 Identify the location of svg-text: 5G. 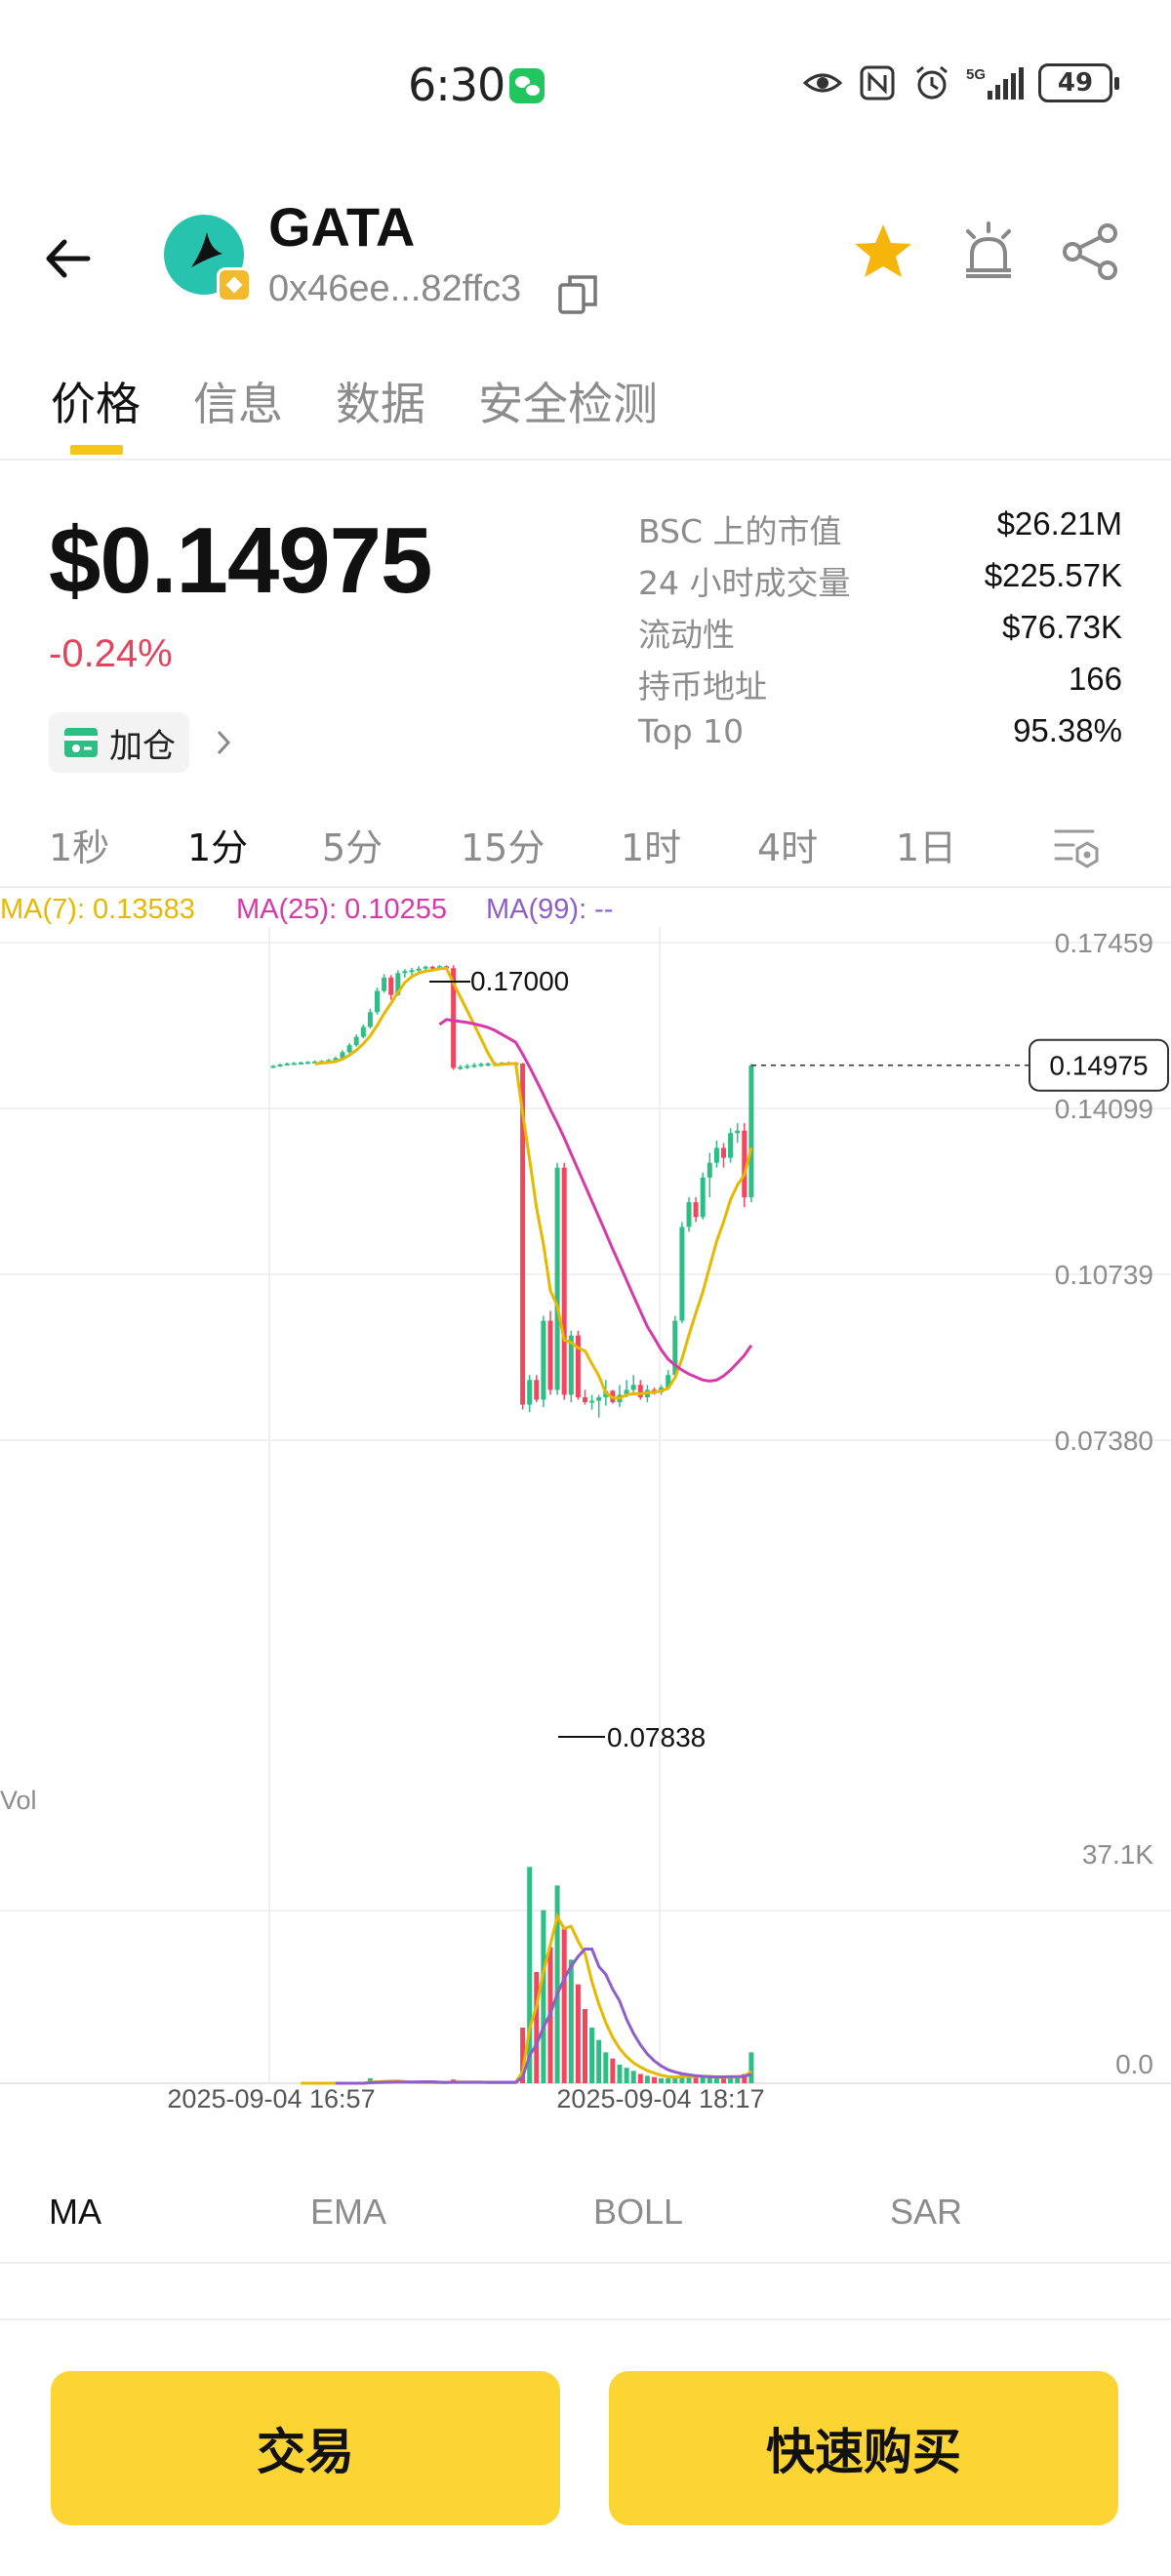
(976, 74).